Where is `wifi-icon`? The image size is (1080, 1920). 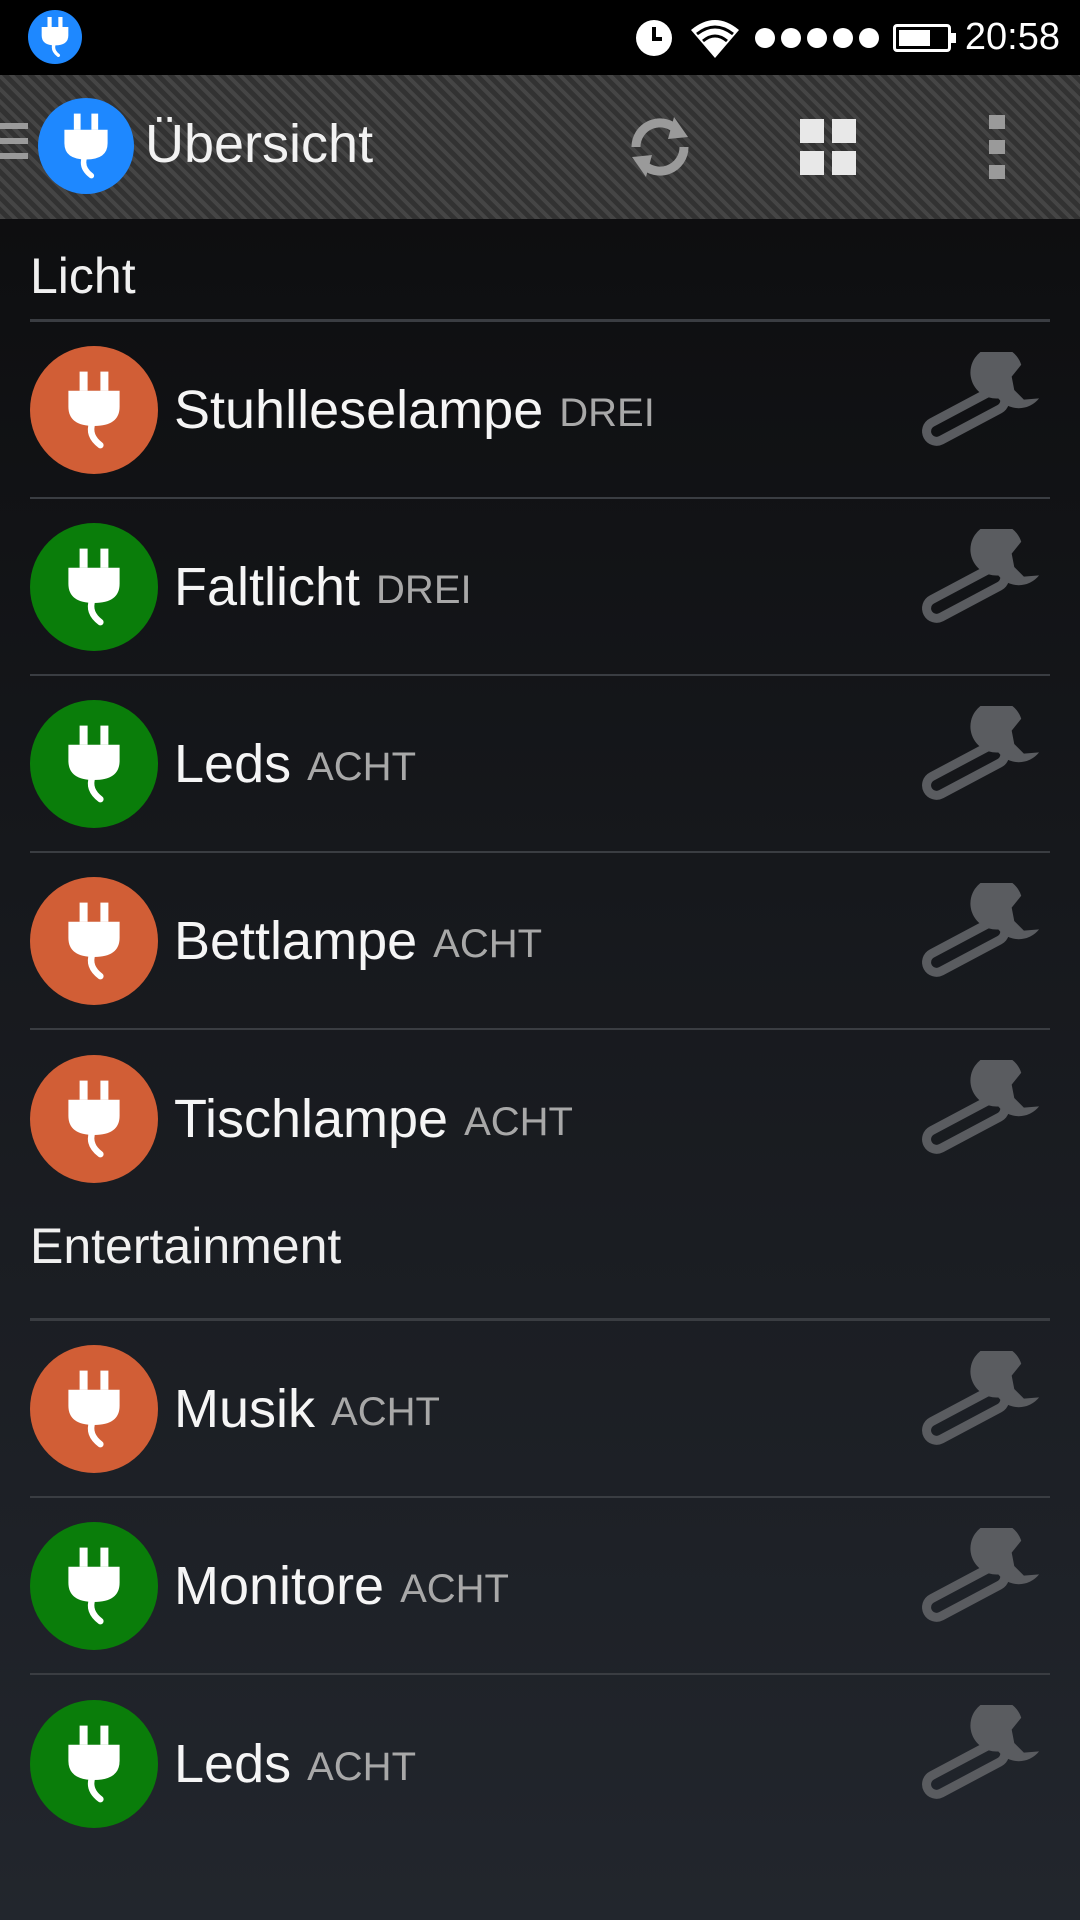 wifi-icon is located at coordinates (714, 38).